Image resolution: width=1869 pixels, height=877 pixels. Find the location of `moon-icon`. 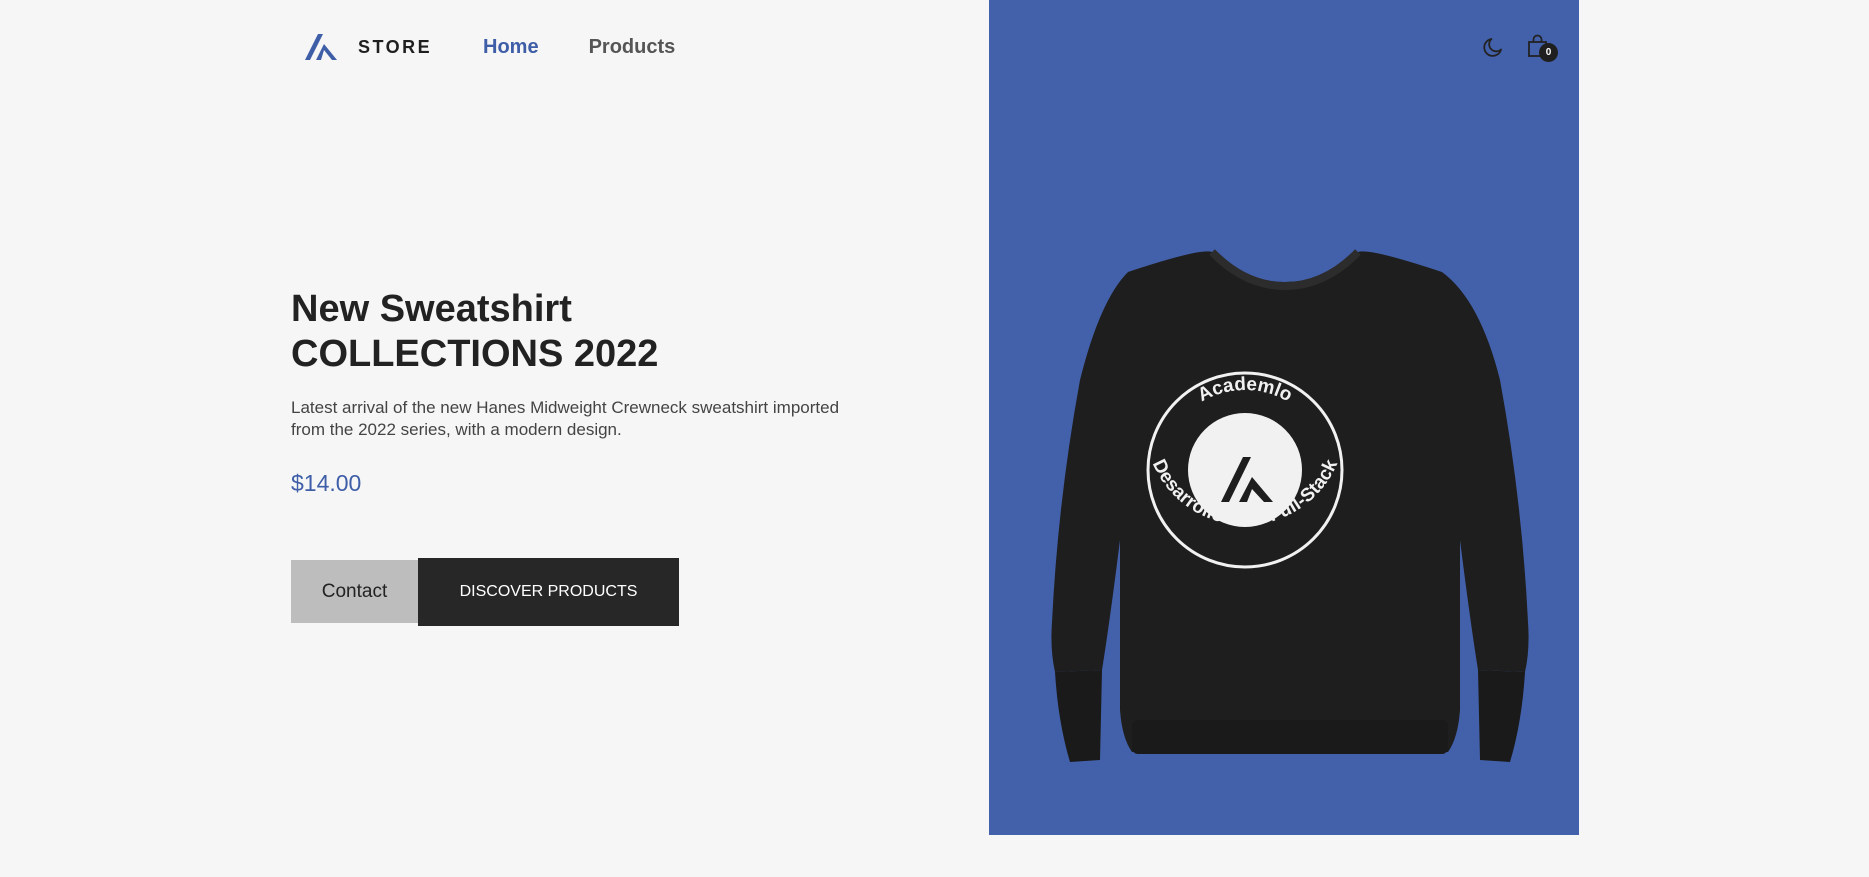

moon-icon is located at coordinates (1492, 47).